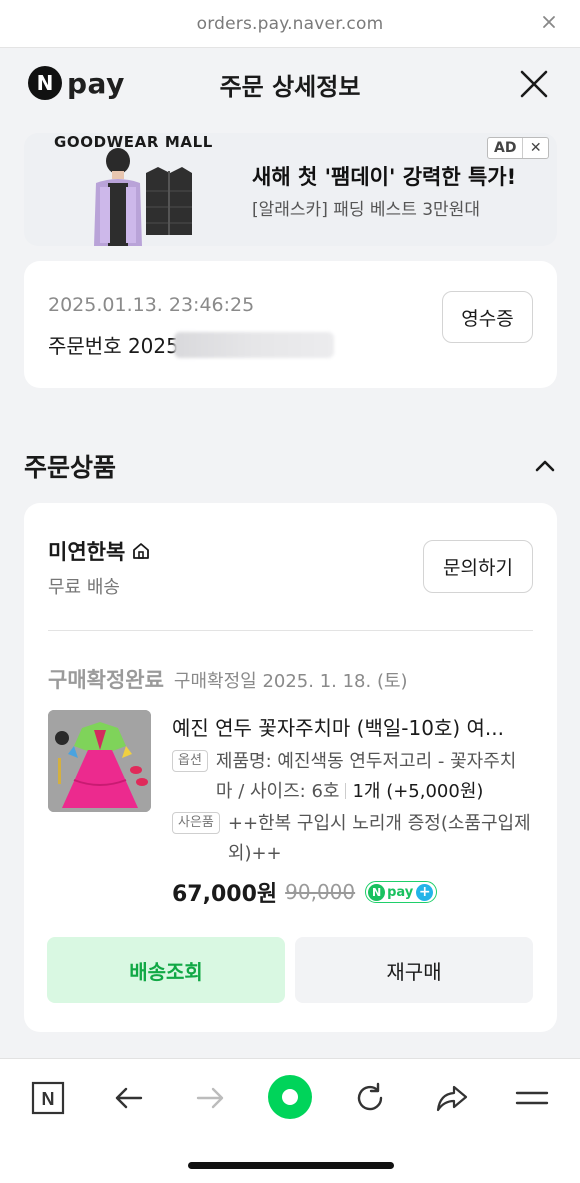 This screenshot has width=580, height=1183. Describe the element at coordinates (106, 680) in the screenshot. I see `order-status: 구매확정완료` at that location.